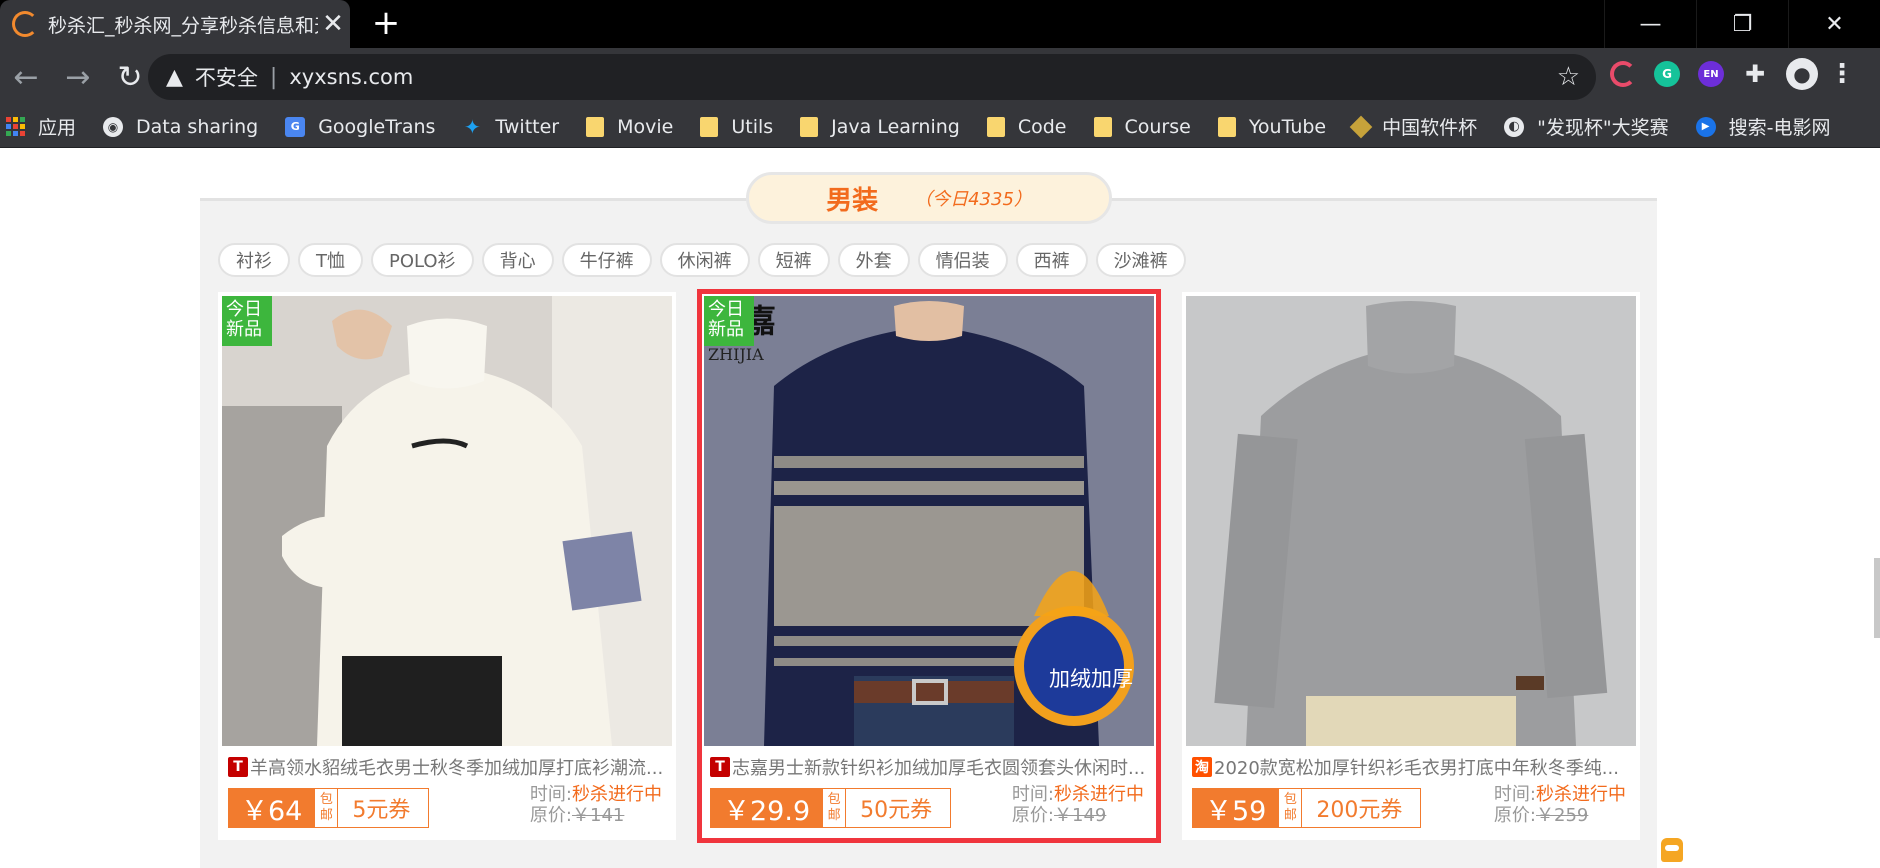 This screenshot has height=868, width=1880. What do you see at coordinates (183, 25) in the screenshot?
I see `tab-title: 秒杀汇_秒杀网_分享秒杀信息和天` at bounding box center [183, 25].